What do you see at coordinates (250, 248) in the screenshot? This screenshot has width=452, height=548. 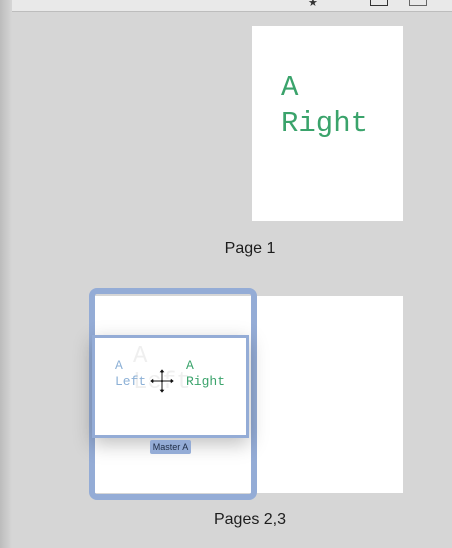 I see `page-1-caption: Page 1` at bounding box center [250, 248].